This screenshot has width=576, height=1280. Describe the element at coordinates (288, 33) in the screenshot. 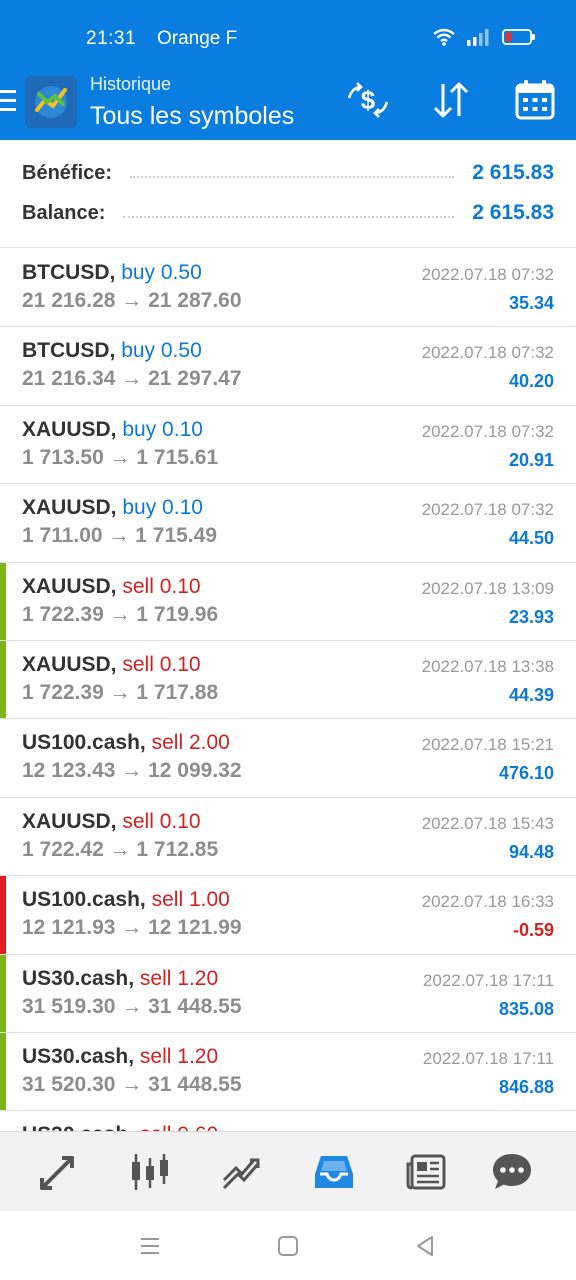

I see `status-bar: 21:31 Orange F` at that location.